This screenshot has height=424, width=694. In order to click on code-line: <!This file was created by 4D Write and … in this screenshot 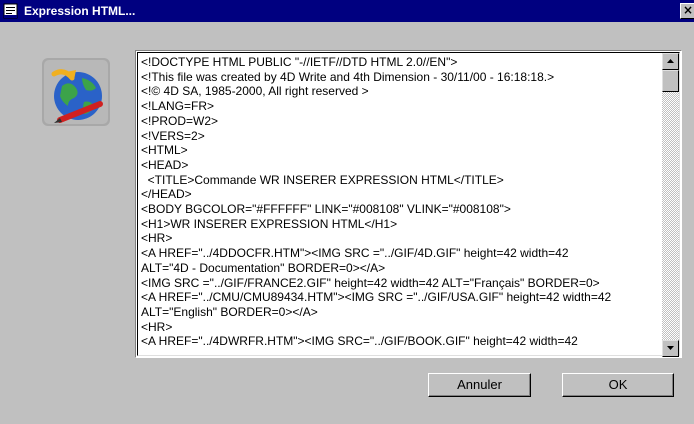, I will do `click(348, 76)`.